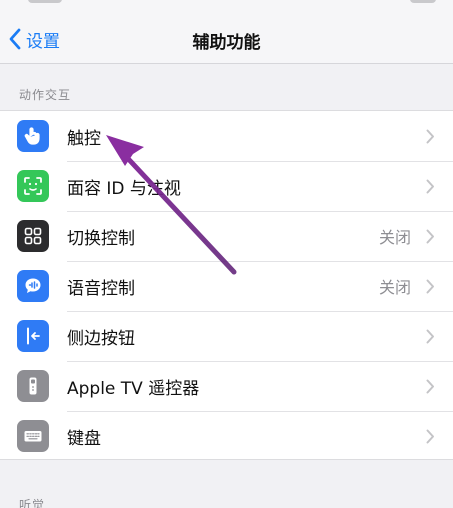  I want to click on page-title: 辅助功能, so click(226, 43).